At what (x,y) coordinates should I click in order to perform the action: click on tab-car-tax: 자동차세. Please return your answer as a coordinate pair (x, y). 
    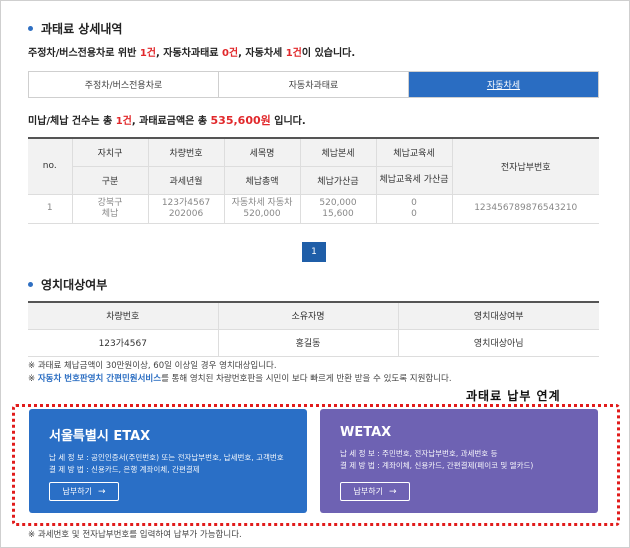
    Looking at the image, I should click on (503, 84).